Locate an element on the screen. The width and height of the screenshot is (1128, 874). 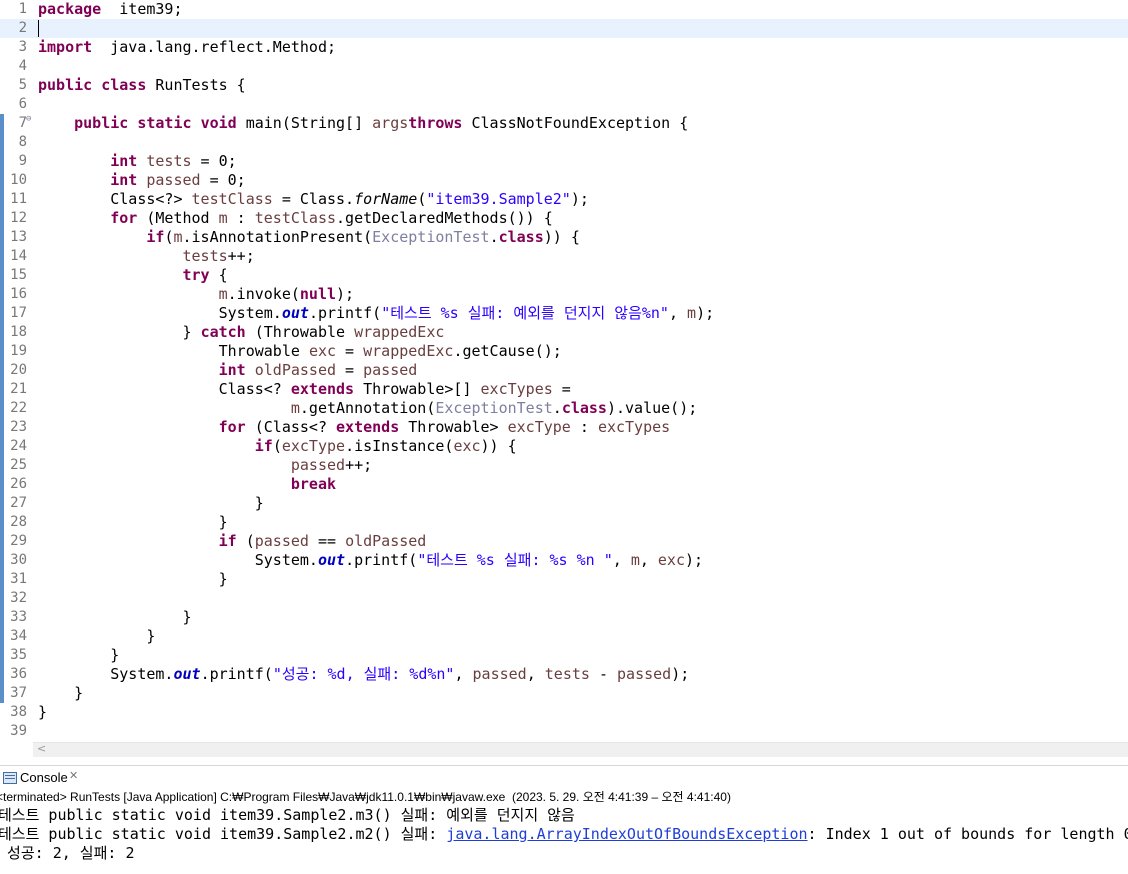
code-token: oldPassed is located at coordinates (386, 541).